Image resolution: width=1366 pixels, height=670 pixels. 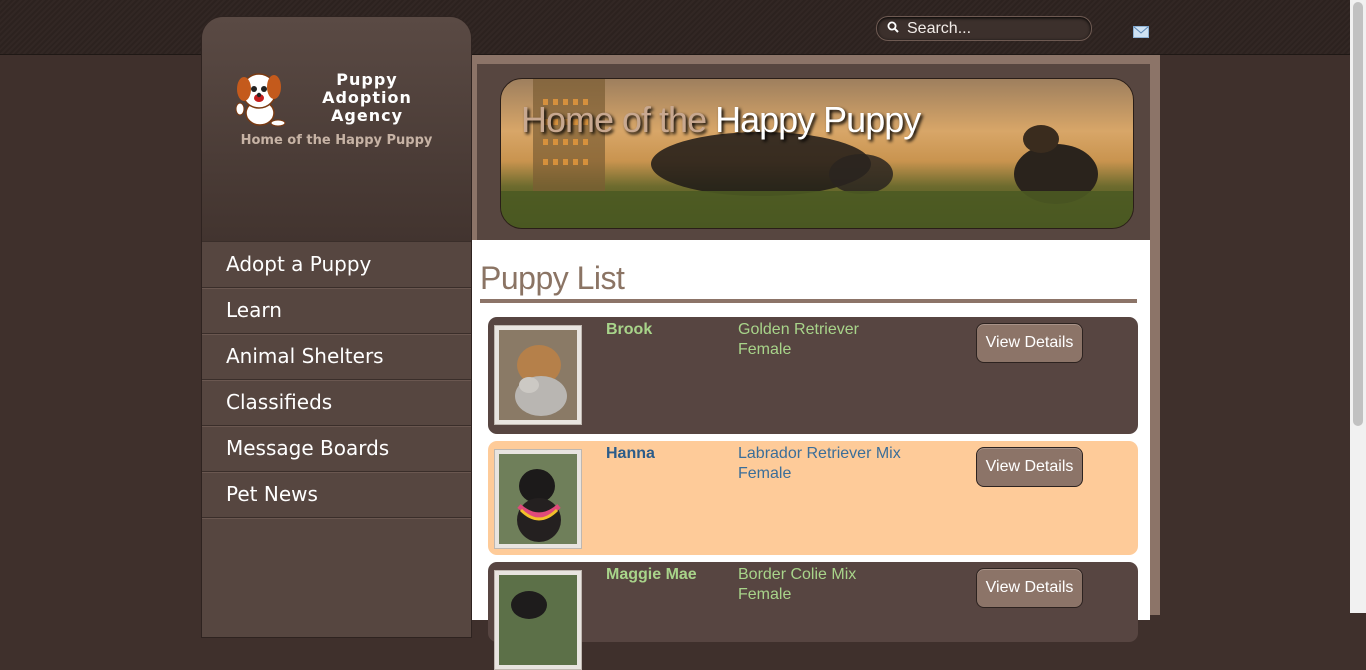 What do you see at coordinates (651, 575) in the screenshot?
I see `puppy-name: Maggie Mae` at bounding box center [651, 575].